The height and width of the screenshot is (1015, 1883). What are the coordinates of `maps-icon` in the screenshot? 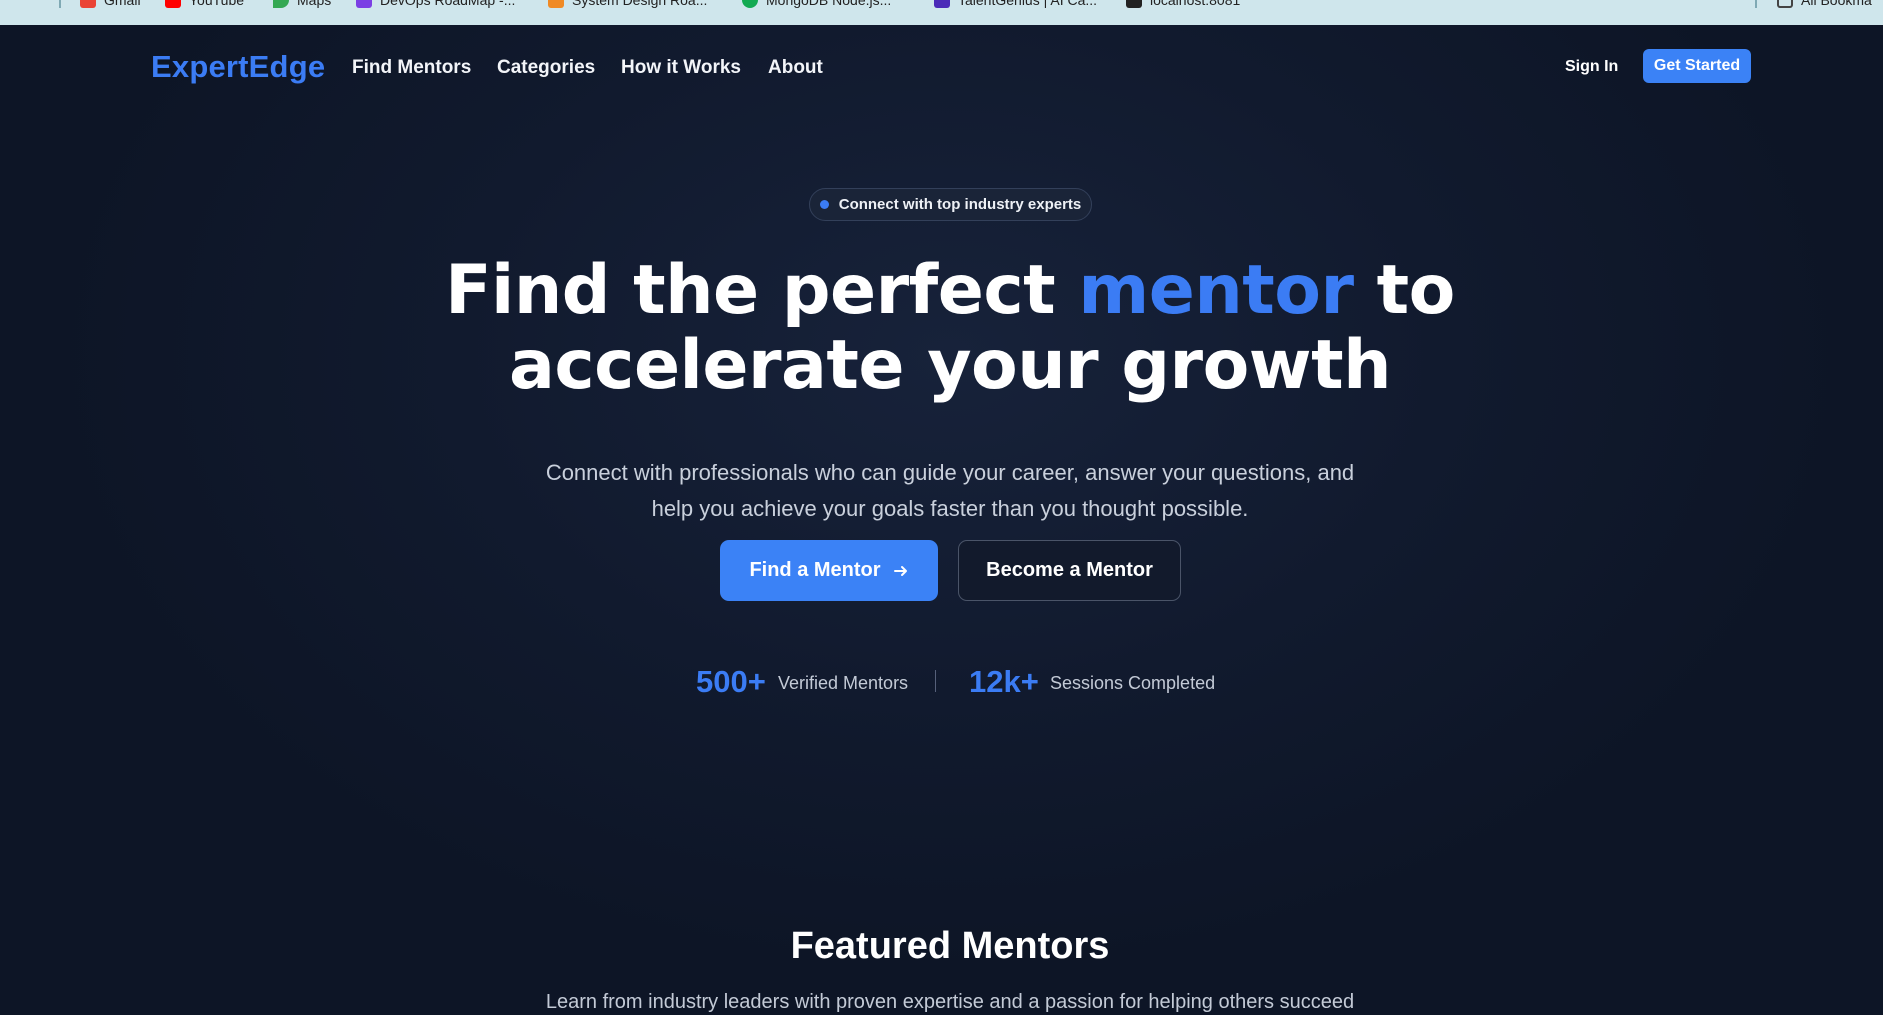 It's located at (281, 4).